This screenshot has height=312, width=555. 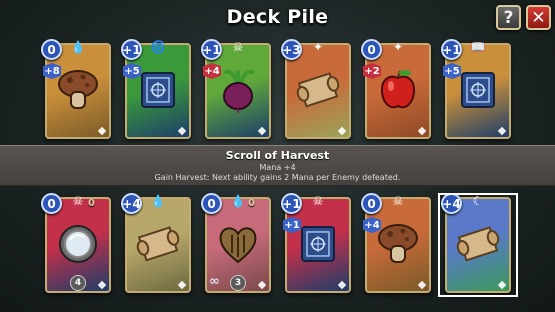 I want to click on card-modifier: +2, so click(x=372, y=71).